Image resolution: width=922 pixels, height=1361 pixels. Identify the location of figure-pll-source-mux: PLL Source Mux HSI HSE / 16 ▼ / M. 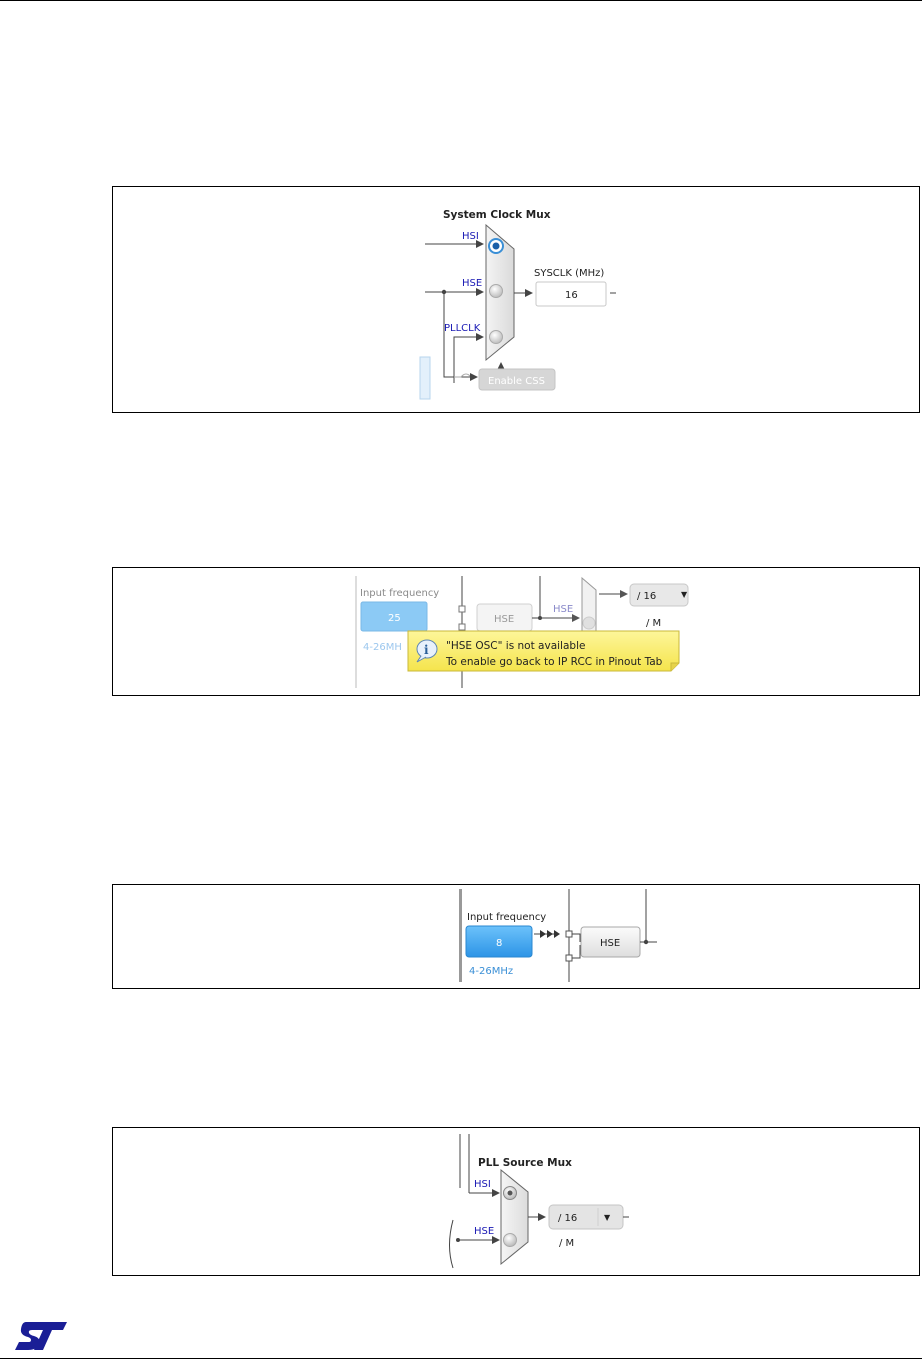
(516, 1201).